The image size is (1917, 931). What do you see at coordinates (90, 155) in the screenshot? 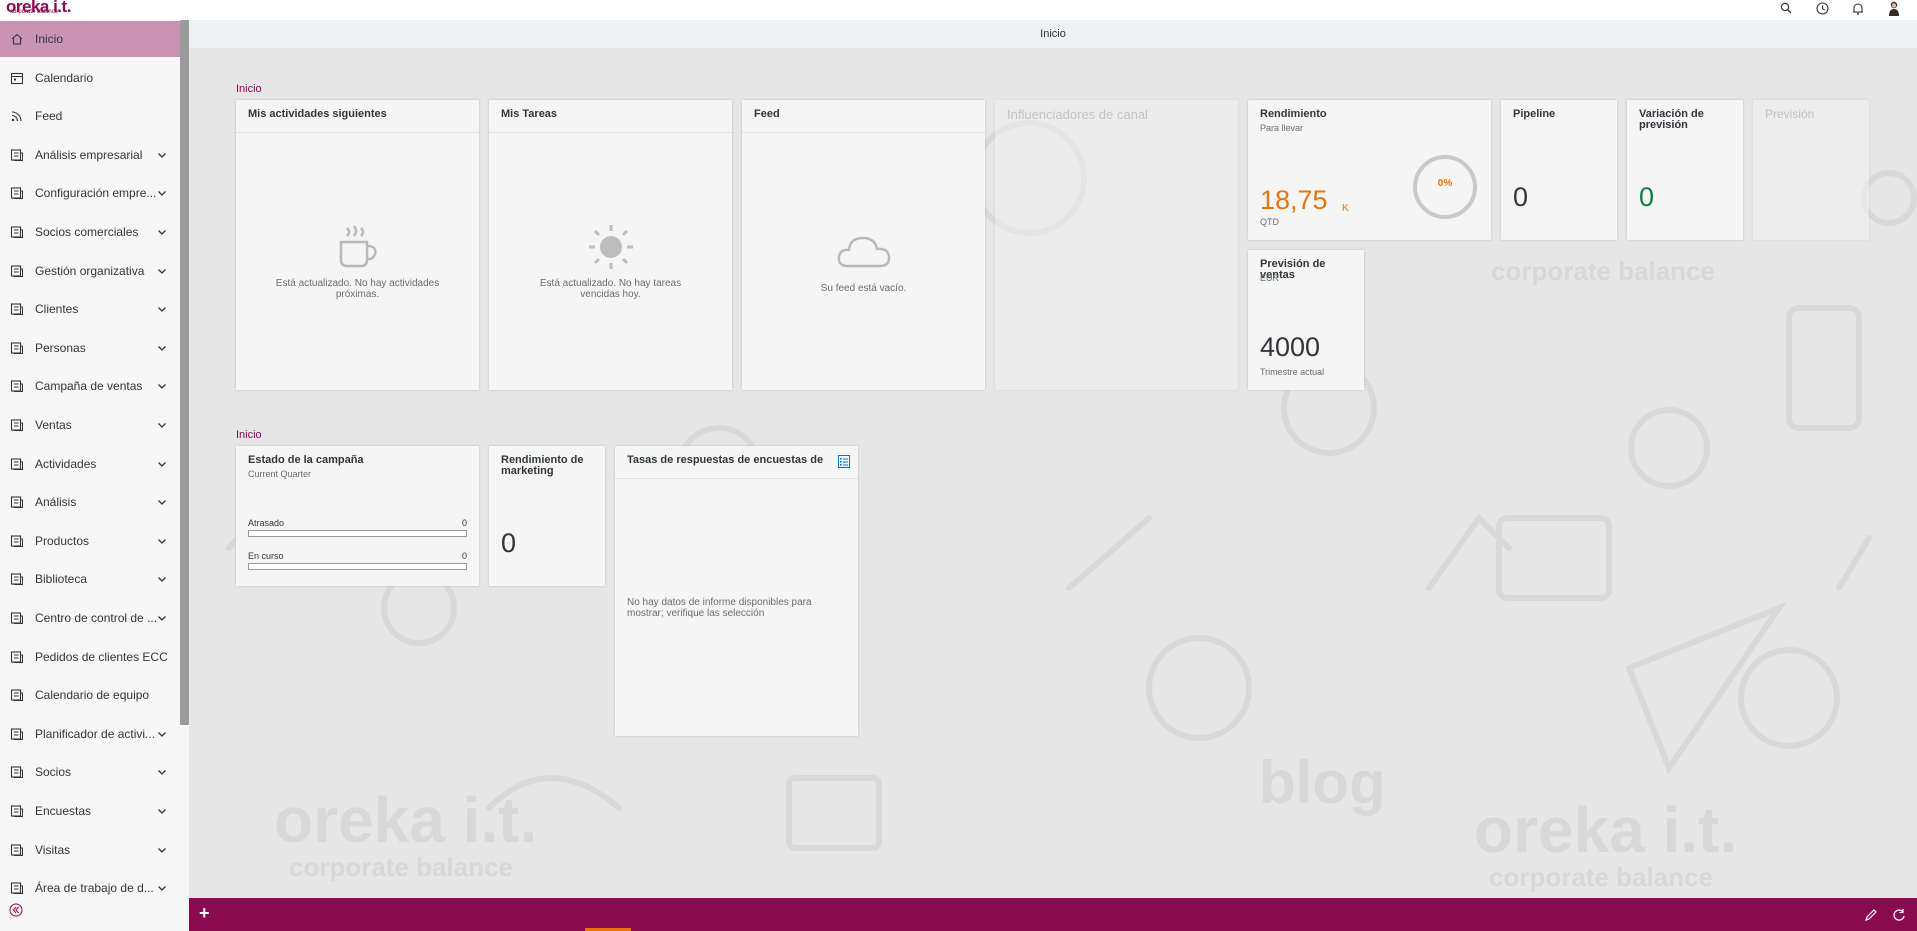
I see `sidebar-item-3: Análisis empresarial` at bounding box center [90, 155].